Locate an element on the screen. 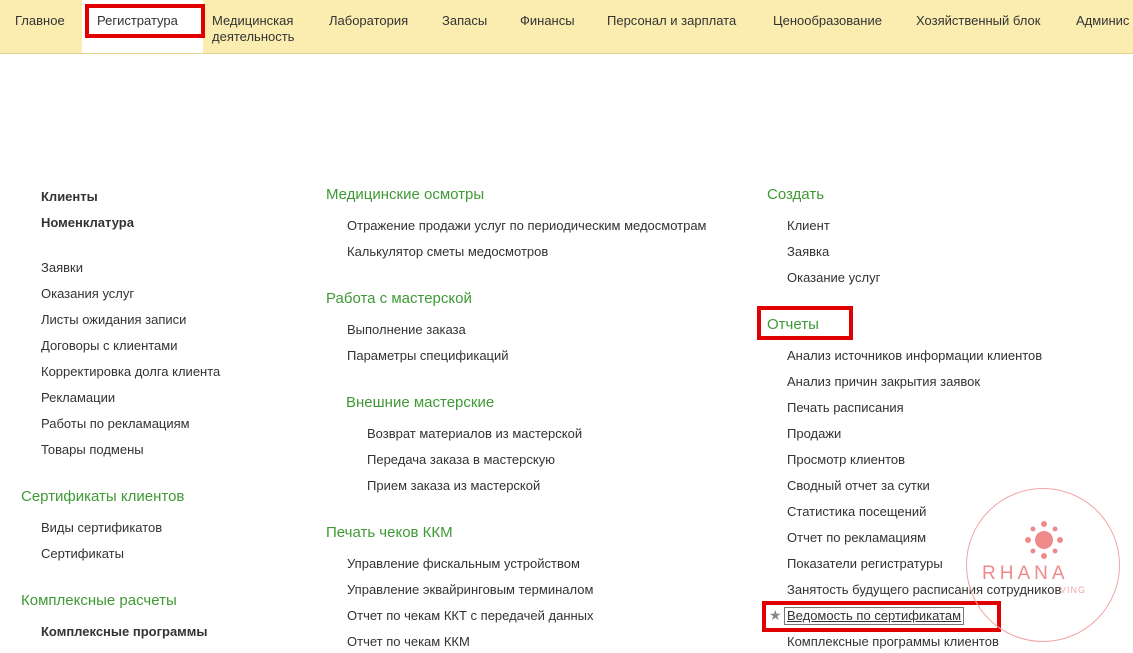 The image size is (1133, 653). link-complaint-works: Работы по рекламациям is located at coordinates (115, 424).